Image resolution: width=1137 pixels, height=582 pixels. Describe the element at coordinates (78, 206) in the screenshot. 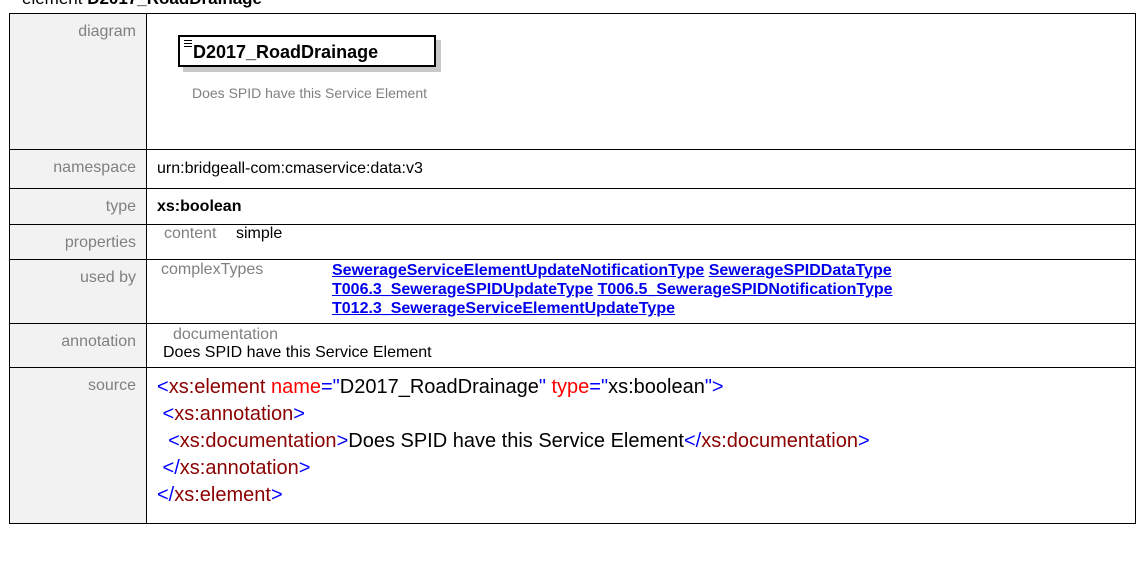

I see `label-type: type` at that location.